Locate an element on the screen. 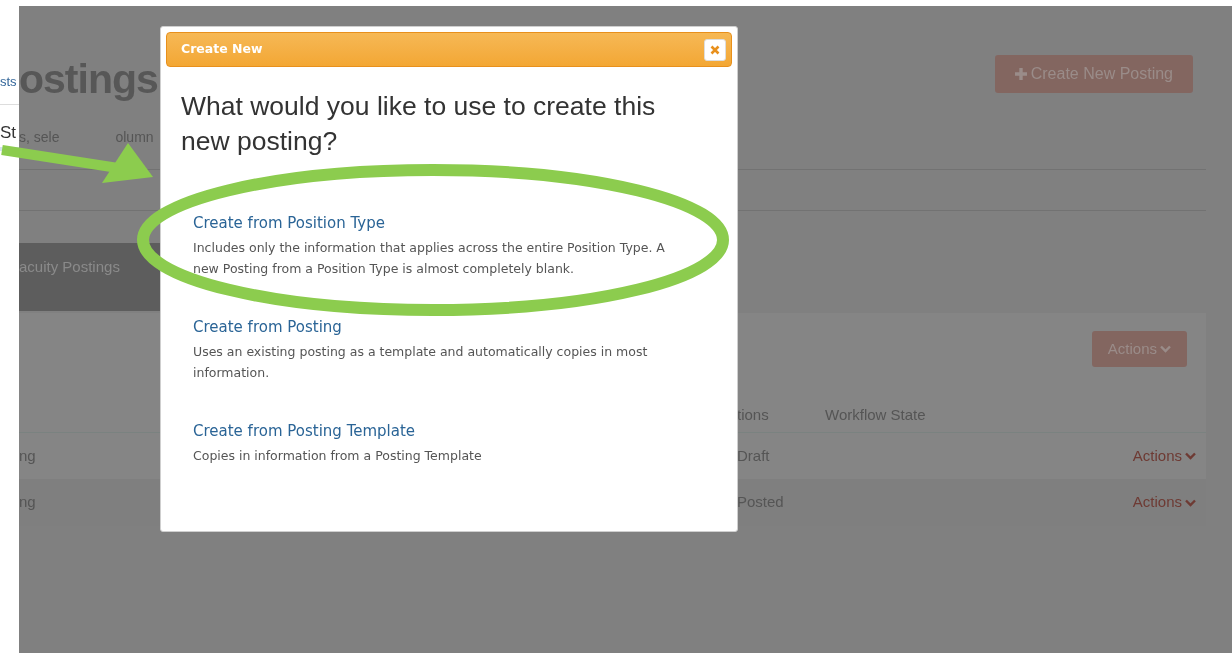 Image resolution: width=1232 pixels, height=653 pixels. option-description: Copies in information from a Posting Template is located at coordinates (338, 456).